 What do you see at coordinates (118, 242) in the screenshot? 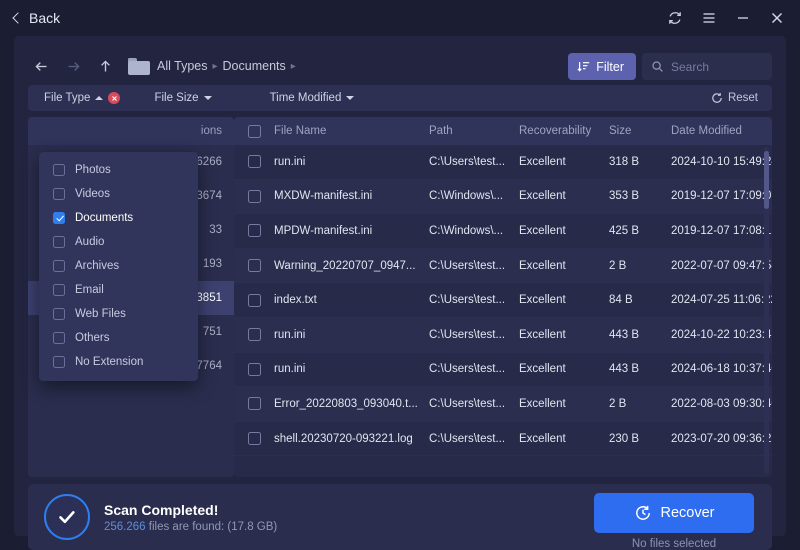
I see `file-type-option-audio: Audio` at bounding box center [118, 242].